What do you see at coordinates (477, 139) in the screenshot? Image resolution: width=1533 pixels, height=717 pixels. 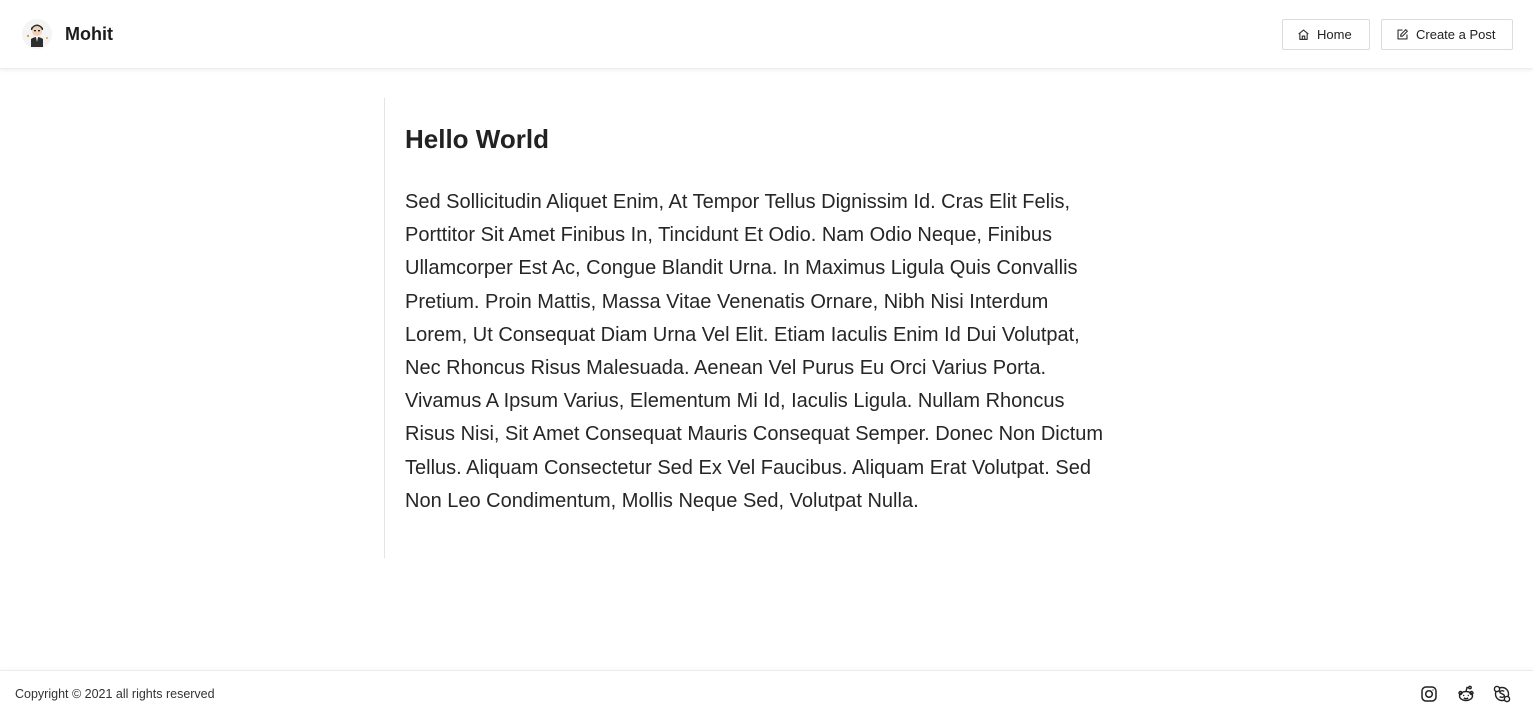 I see `post-title: Hello World` at bounding box center [477, 139].